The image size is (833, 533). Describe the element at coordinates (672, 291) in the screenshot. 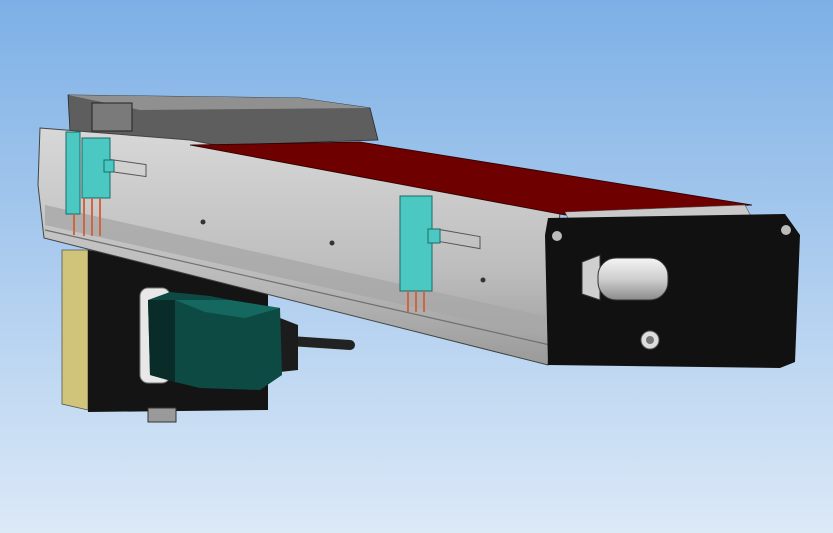

I see `end-plate` at that location.